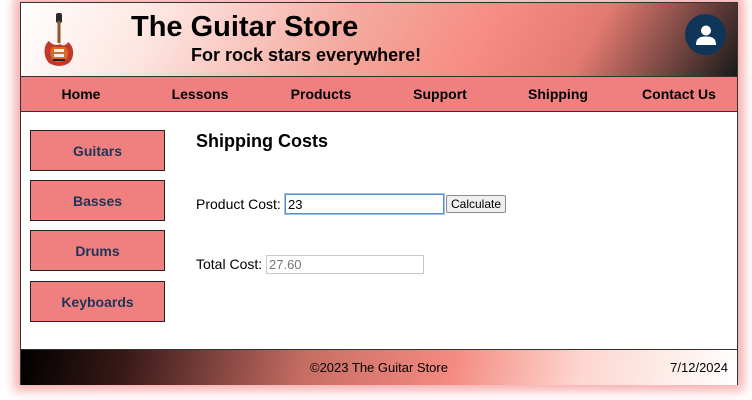 This screenshot has height=400, width=752. What do you see at coordinates (262, 141) in the screenshot?
I see `page-heading: Shipping Costs` at bounding box center [262, 141].